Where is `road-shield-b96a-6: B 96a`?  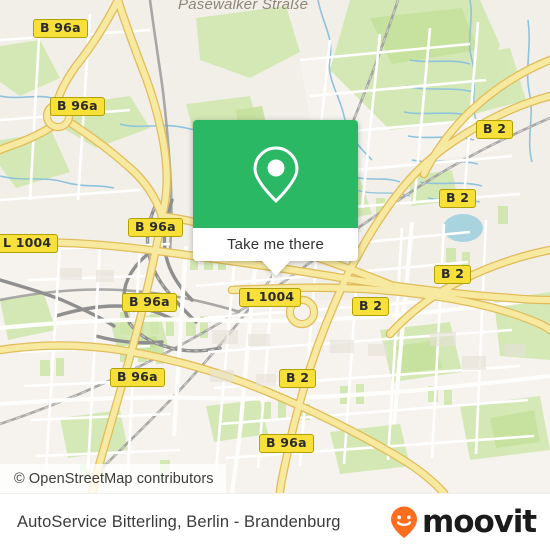
road-shield-b96a-6: B 96a is located at coordinates (286, 444).